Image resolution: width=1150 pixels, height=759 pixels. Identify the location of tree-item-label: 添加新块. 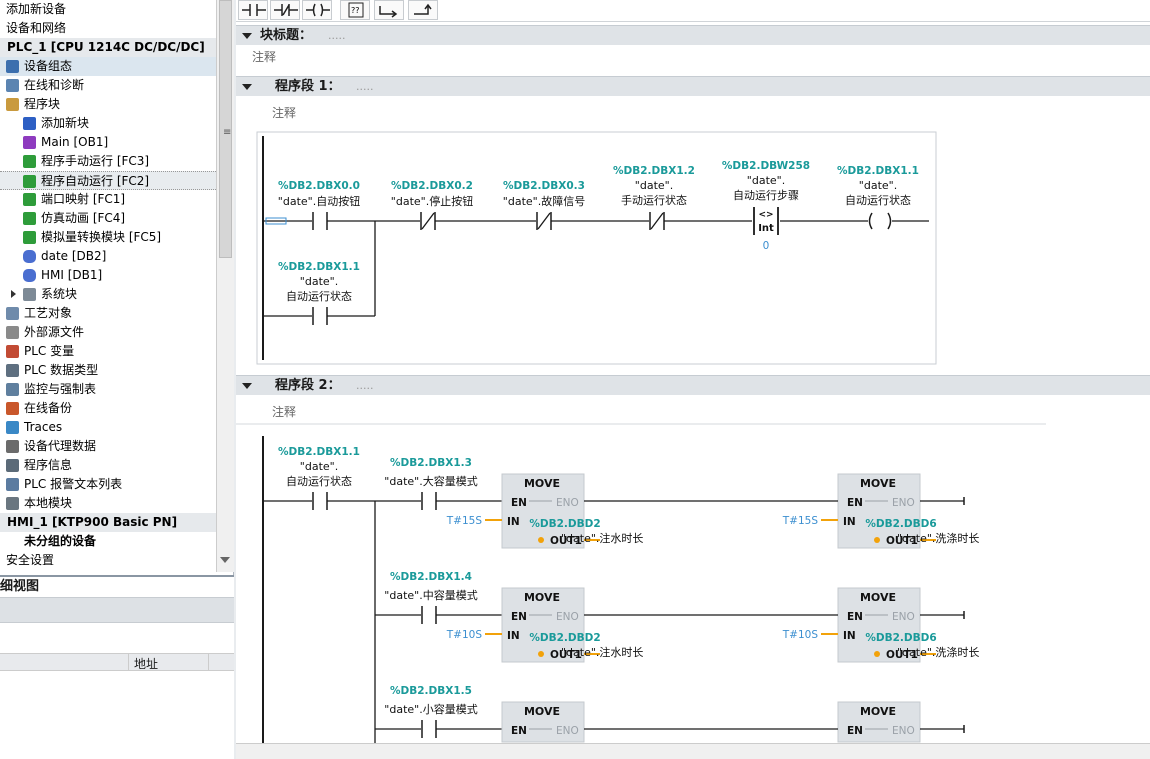
(65, 123).